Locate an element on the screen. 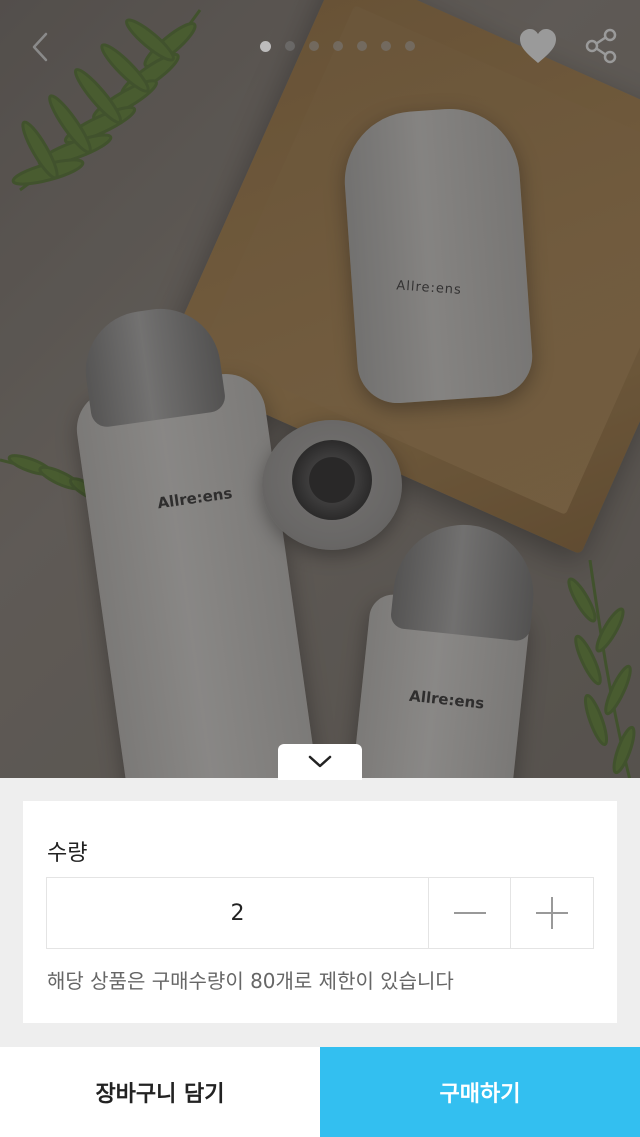 The height and width of the screenshot is (1137, 640). minus-icon is located at coordinates (469, 913).